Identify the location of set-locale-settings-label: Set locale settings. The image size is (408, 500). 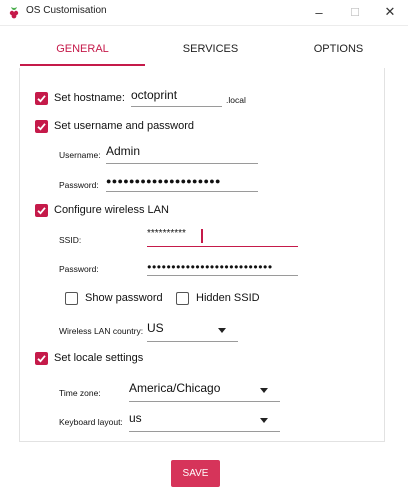
(99, 358).